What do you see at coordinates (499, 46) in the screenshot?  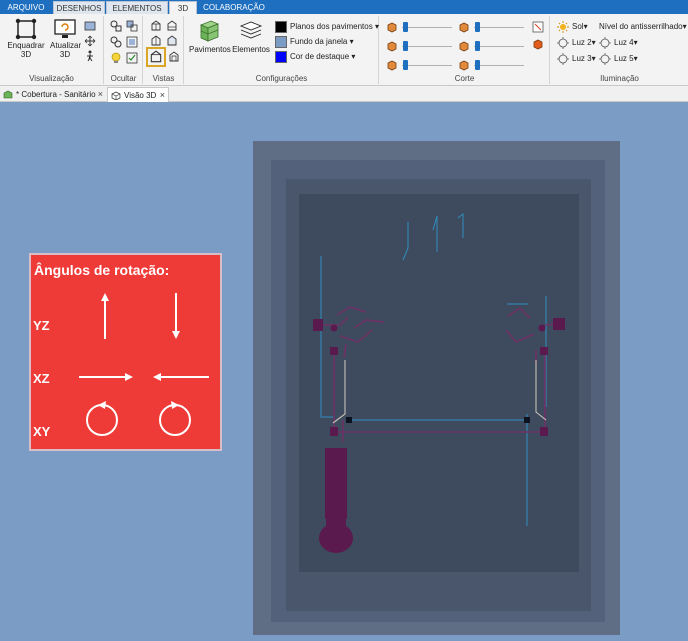 I see `cut-y2-slider-track` at bounding box center [499, 46].